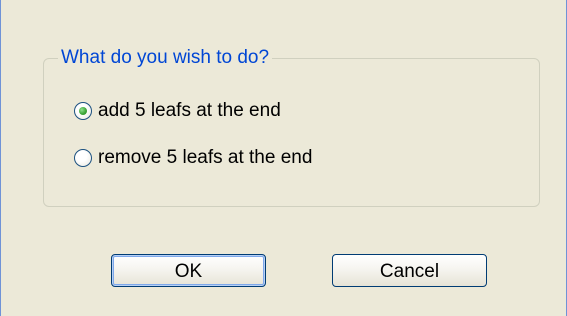  What do you see at coordinates (409, 270) in the screenshot?
I see `cancel-button: Cancel` at bounding box center [409, 270].